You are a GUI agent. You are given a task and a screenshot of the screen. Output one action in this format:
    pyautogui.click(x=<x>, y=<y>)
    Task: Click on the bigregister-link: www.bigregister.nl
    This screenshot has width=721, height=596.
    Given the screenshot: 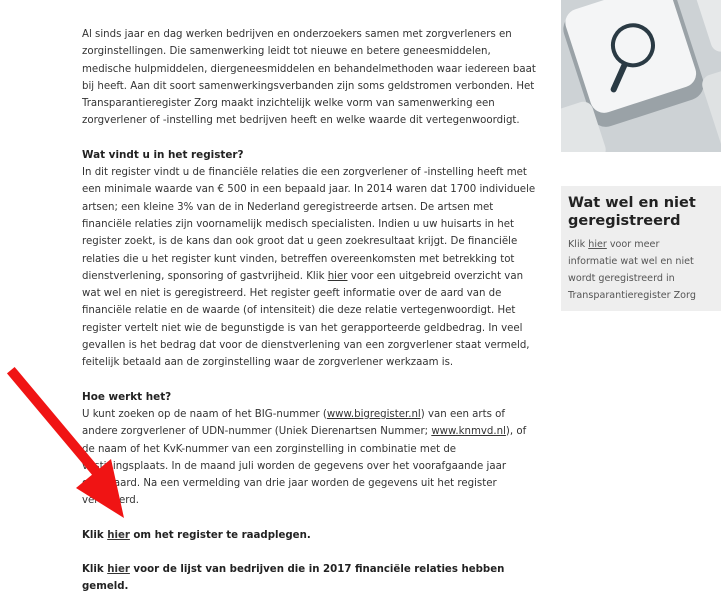 What is the action you would take?
    pyautogui.click(x=374, y=414)
    